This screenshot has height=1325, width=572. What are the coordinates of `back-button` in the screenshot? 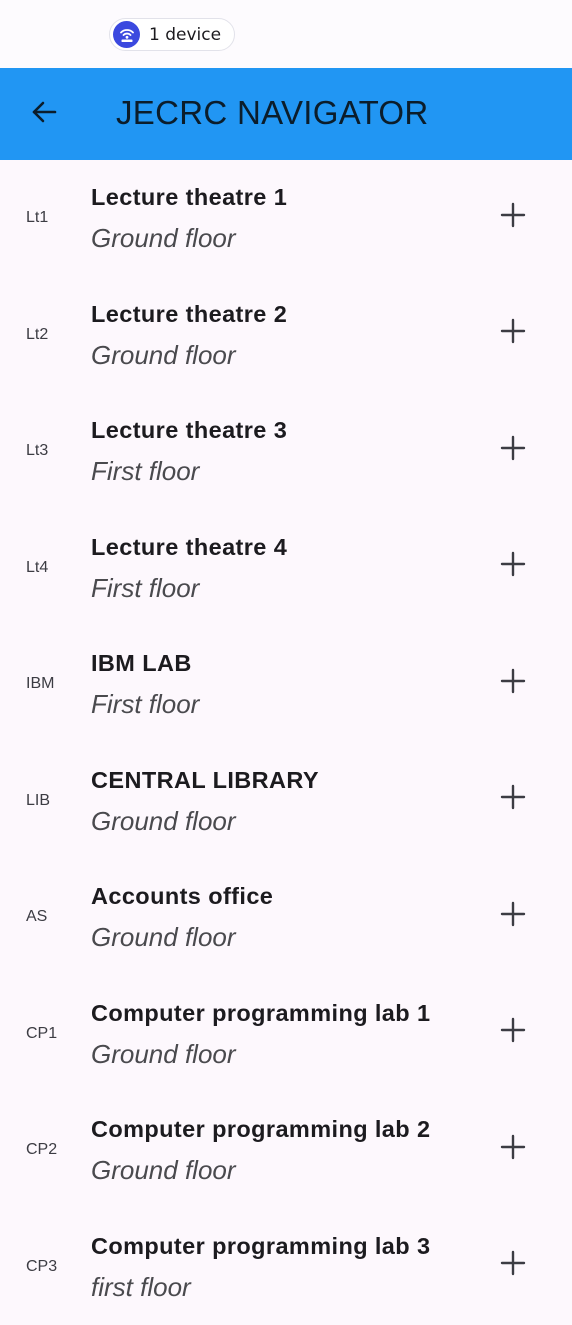 It's located at (44, 114).